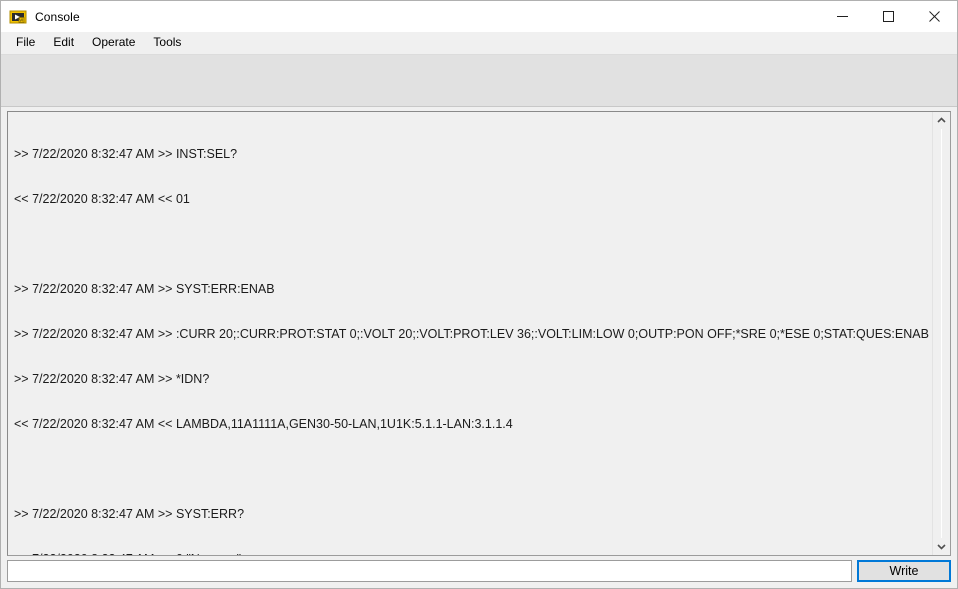 Image resolution: width=958 pixels, height=589 pixels. I want to click on maximize-icon, so click(888, 16).